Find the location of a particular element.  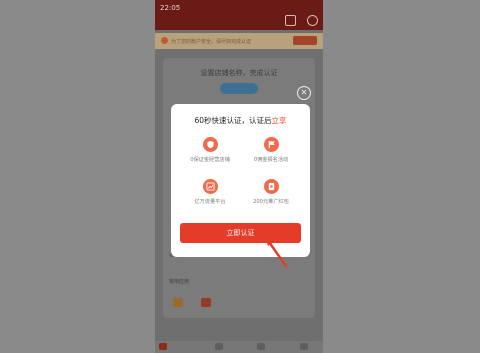

arrow-pointer-icon is located at coordinates (276, 252).